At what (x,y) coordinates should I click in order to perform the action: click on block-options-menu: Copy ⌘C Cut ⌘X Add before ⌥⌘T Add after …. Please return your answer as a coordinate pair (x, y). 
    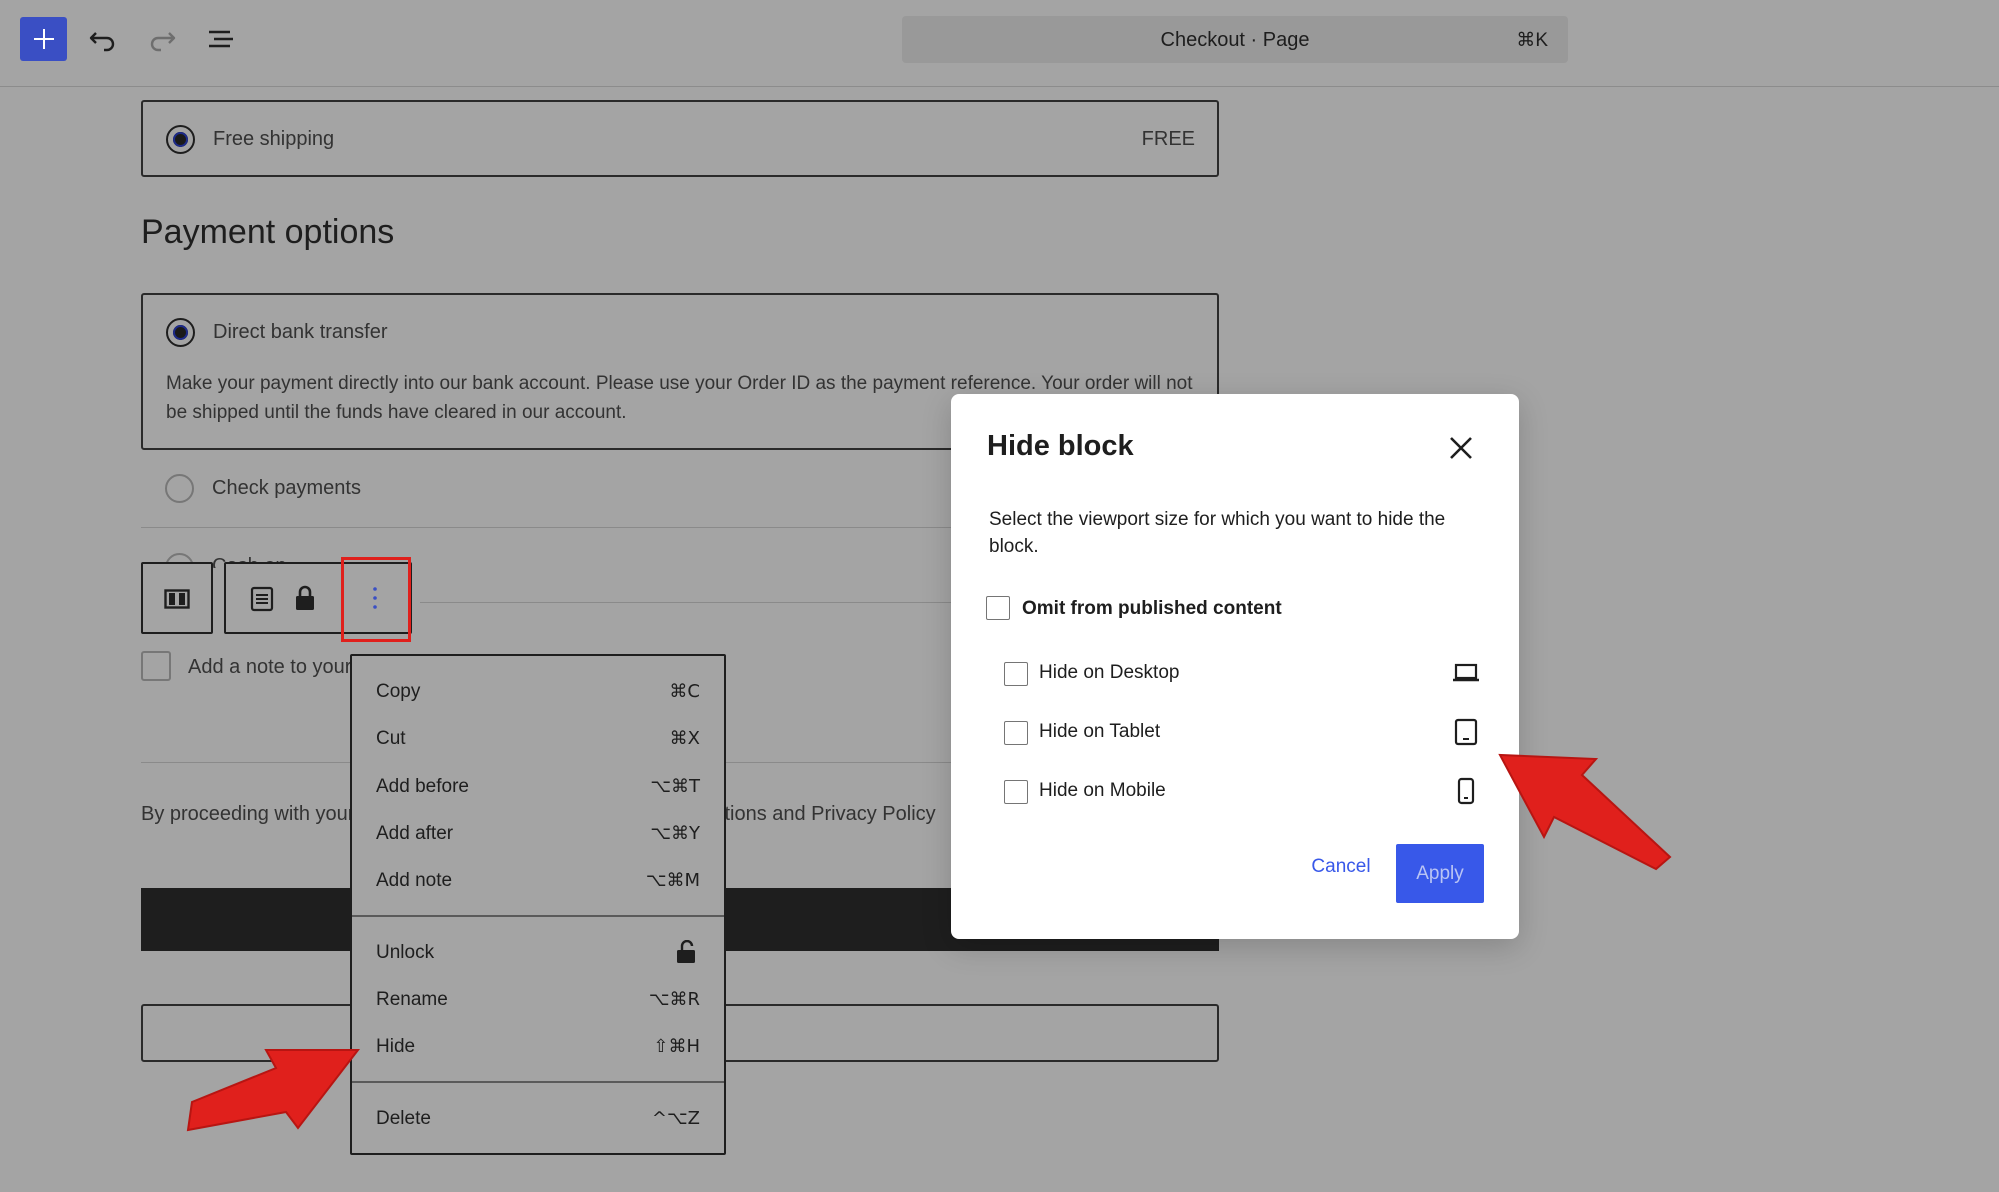
    Looking at the image, I should click on (538, 904).